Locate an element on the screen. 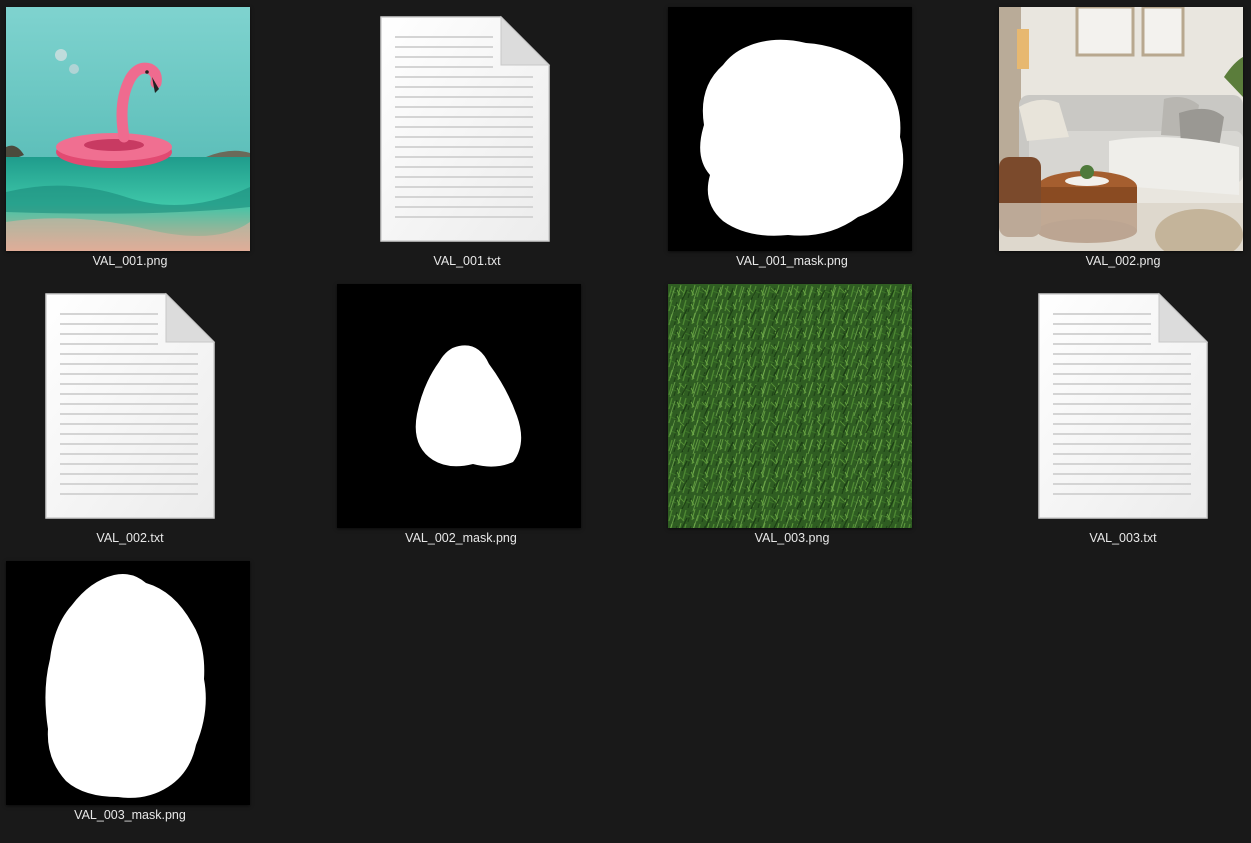 The width and height of the screenshot is (1251, 843). file-item: VAL_001_mask.png is located at coordinates (787, 135).